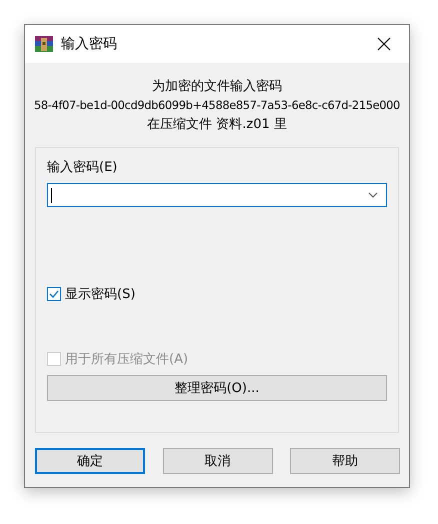 The width and height of the screenshot is (438, 524). I want to click on close-icon, so click(384, 44).